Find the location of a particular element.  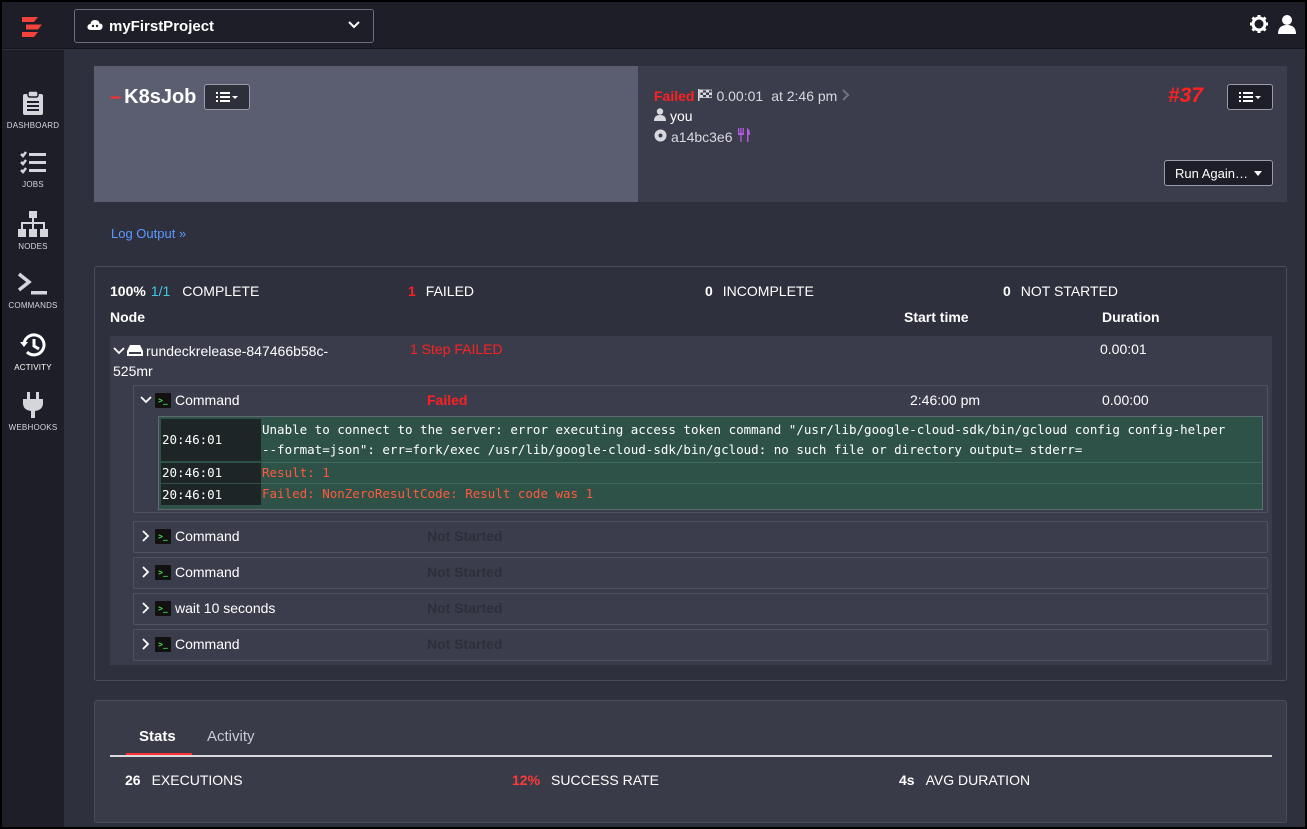

executions-label: EXECUTIONS is located at coordinates (197, 780).